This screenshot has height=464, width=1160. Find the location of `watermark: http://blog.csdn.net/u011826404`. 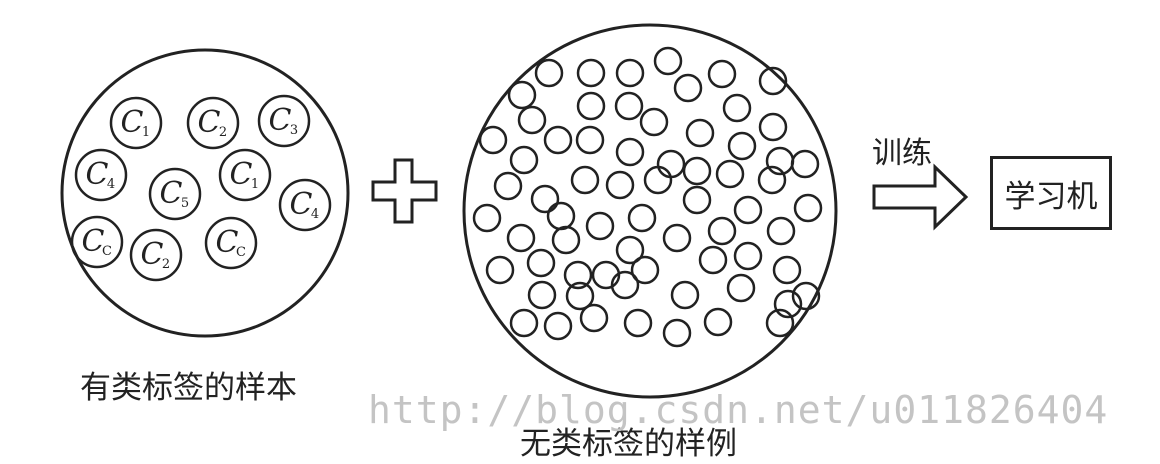

watermark: http://blog.csdn.net/u011826404 is located at coordinates (738, 410).